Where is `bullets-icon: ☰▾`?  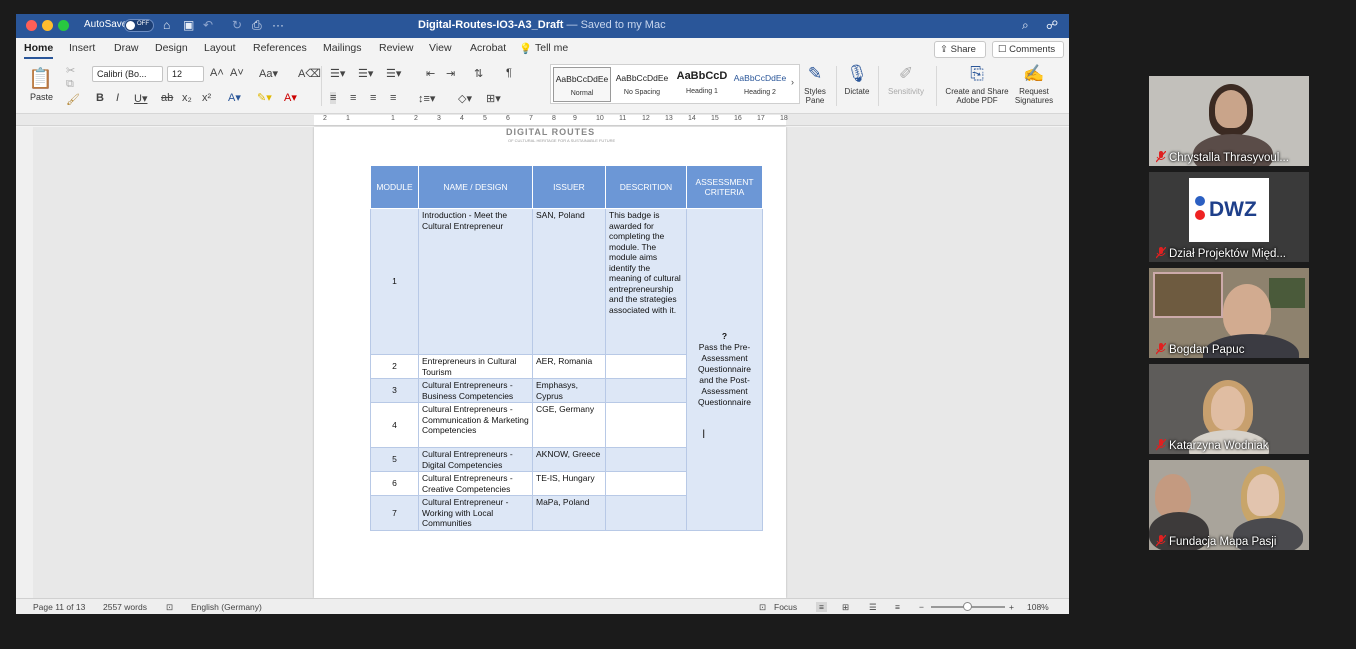
bullets-icon: ☰▾ is located at coordinates (337, 73).